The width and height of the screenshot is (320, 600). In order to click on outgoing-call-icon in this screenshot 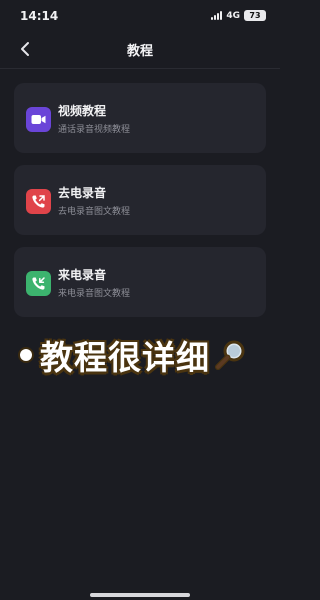, I will do `click(38, 201)`.